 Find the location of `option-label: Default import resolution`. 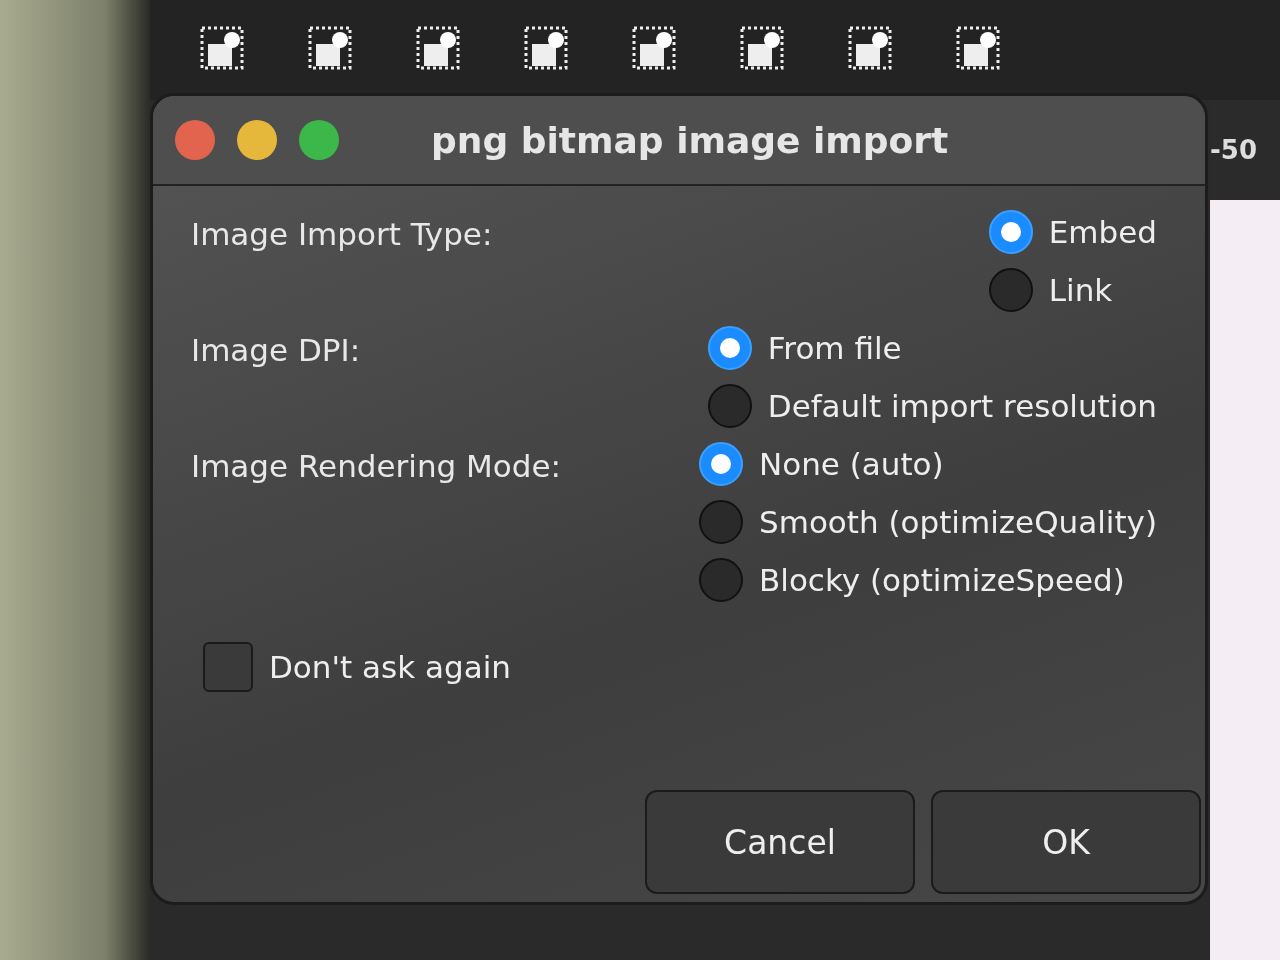

option-label: Default import resolution is located at coordinates (962, 406).